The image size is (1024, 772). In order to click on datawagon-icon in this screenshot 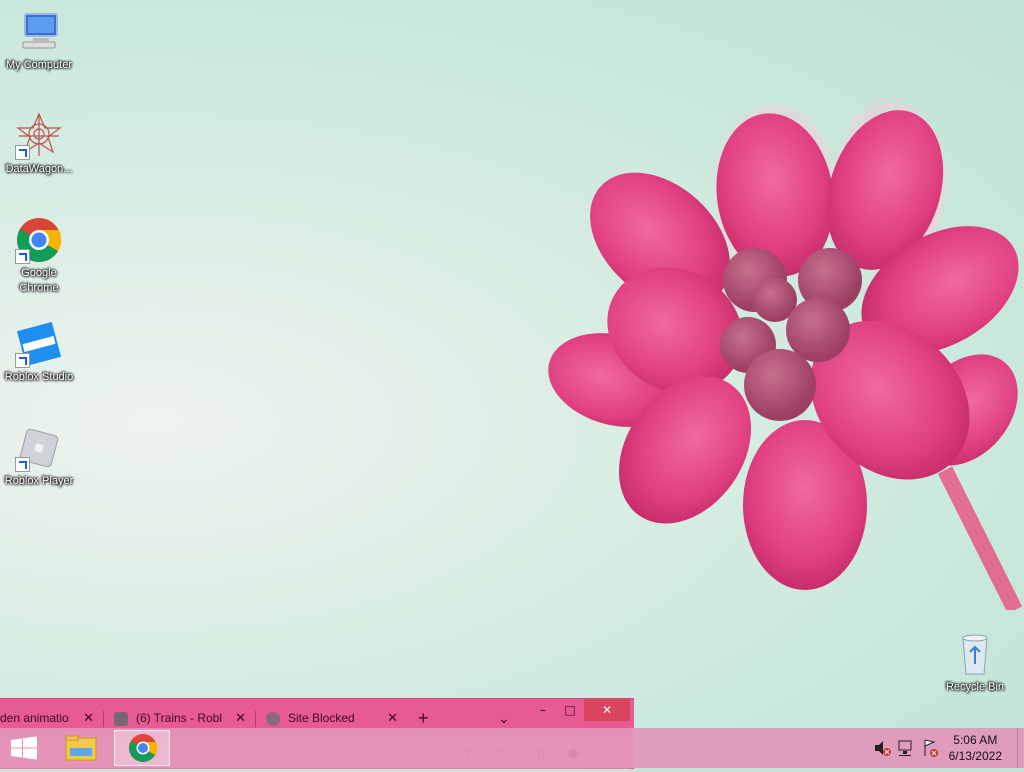, I will do `click(39, 136)`.